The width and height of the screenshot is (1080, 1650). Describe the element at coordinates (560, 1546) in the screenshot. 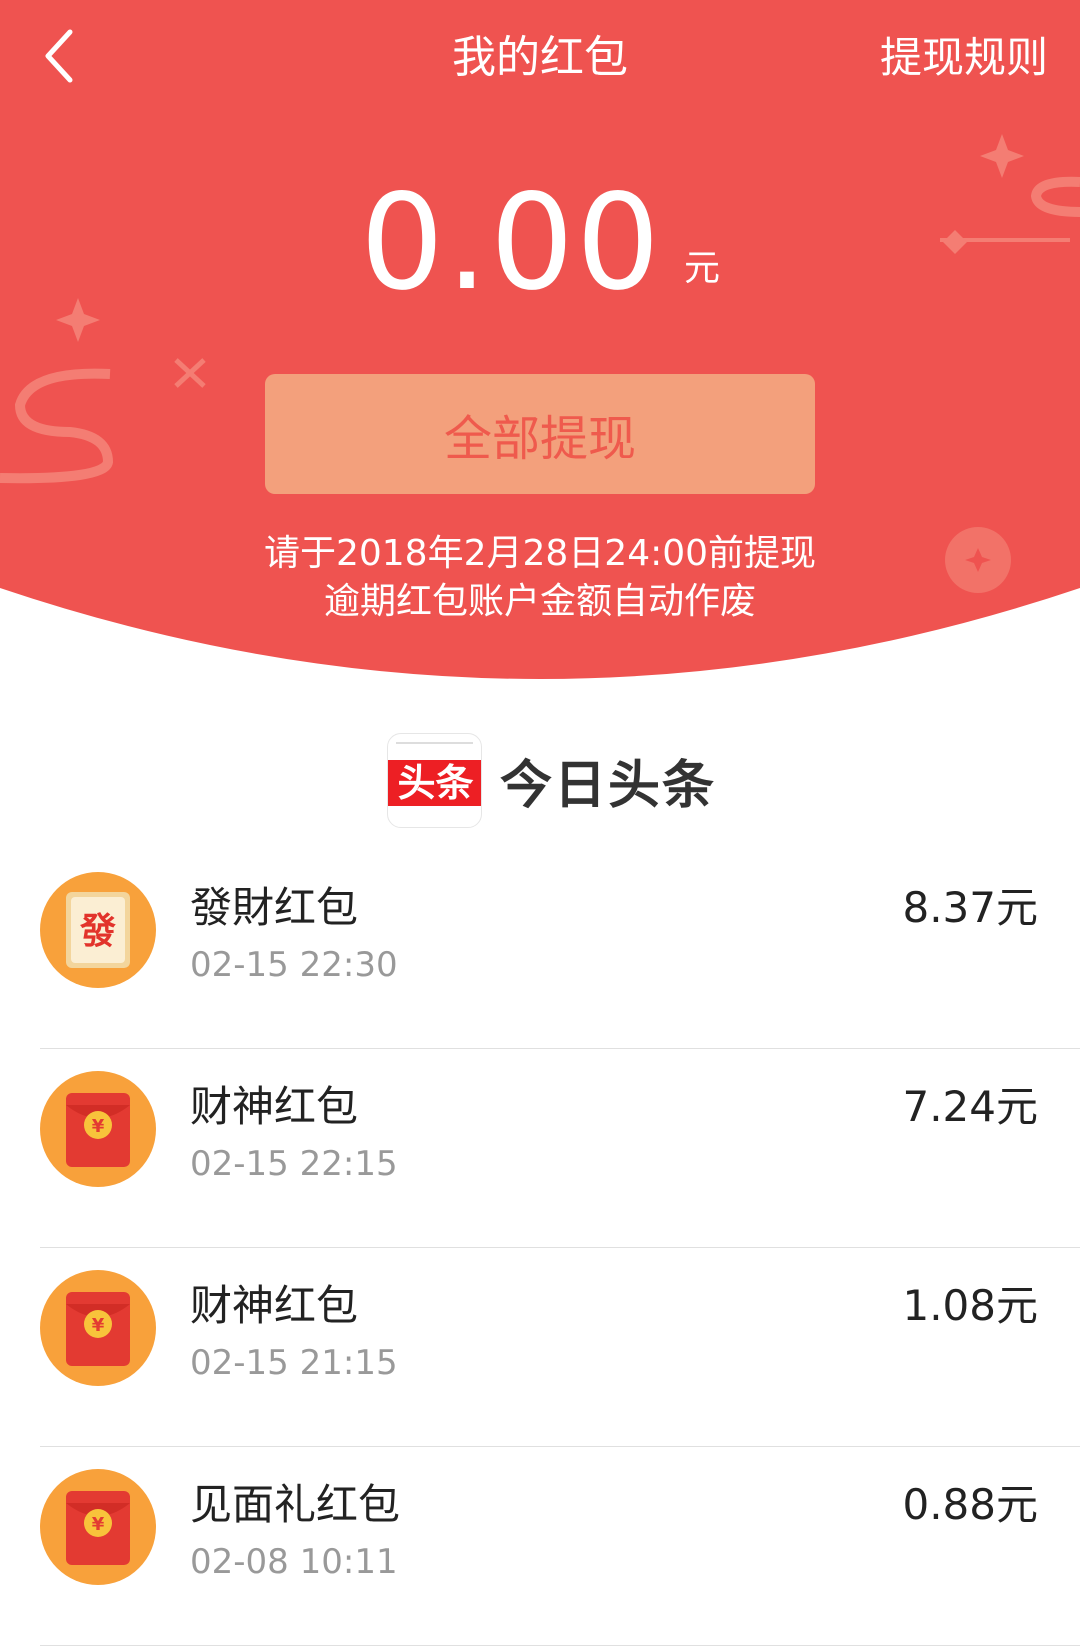

I see `list-item: ¥ 见面礼红包 02-08 10:11 0.88元` at that location.